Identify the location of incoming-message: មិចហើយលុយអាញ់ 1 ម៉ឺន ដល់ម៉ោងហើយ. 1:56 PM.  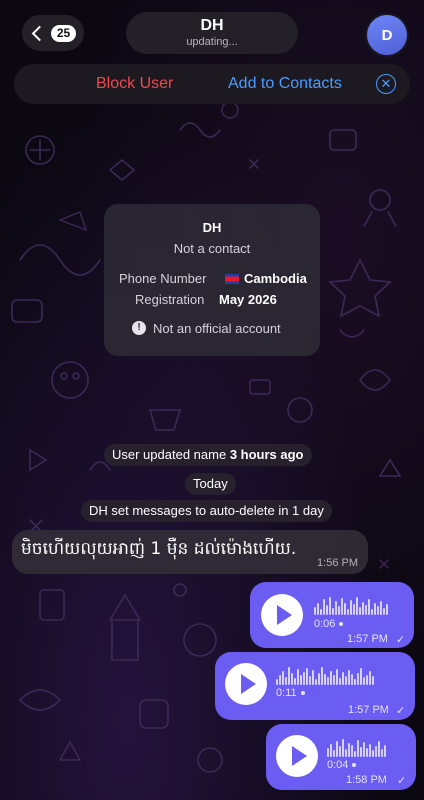
(190, 552).